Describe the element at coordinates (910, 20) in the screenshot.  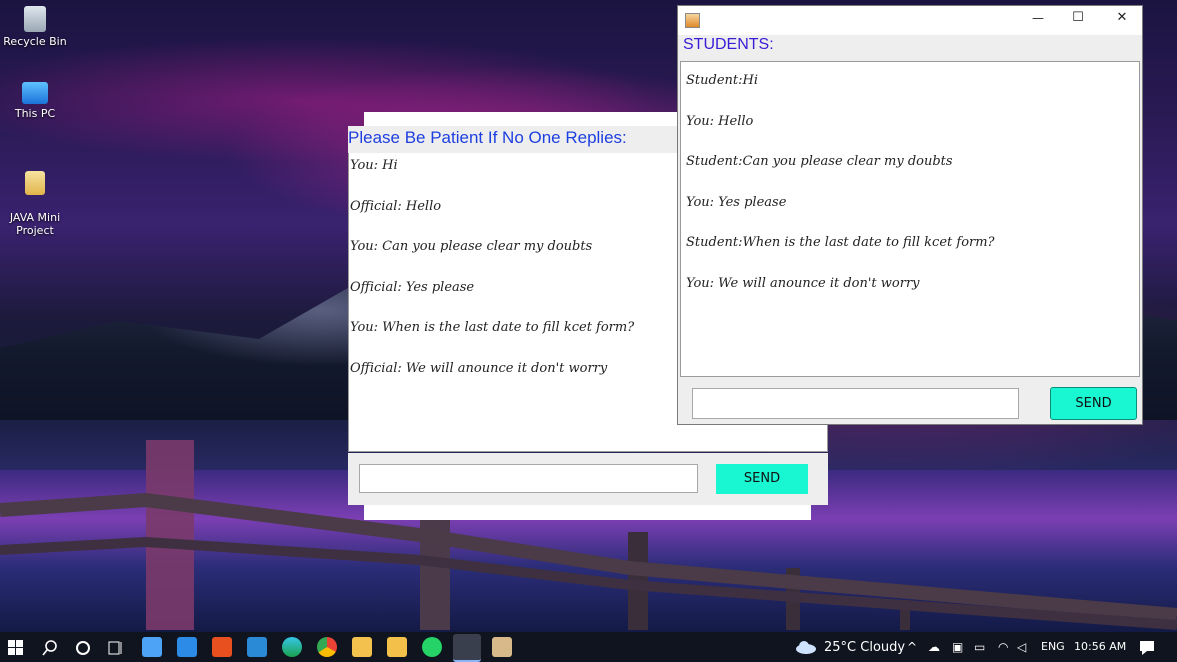
I see `title-bar: — ☐ ✕` at that location.